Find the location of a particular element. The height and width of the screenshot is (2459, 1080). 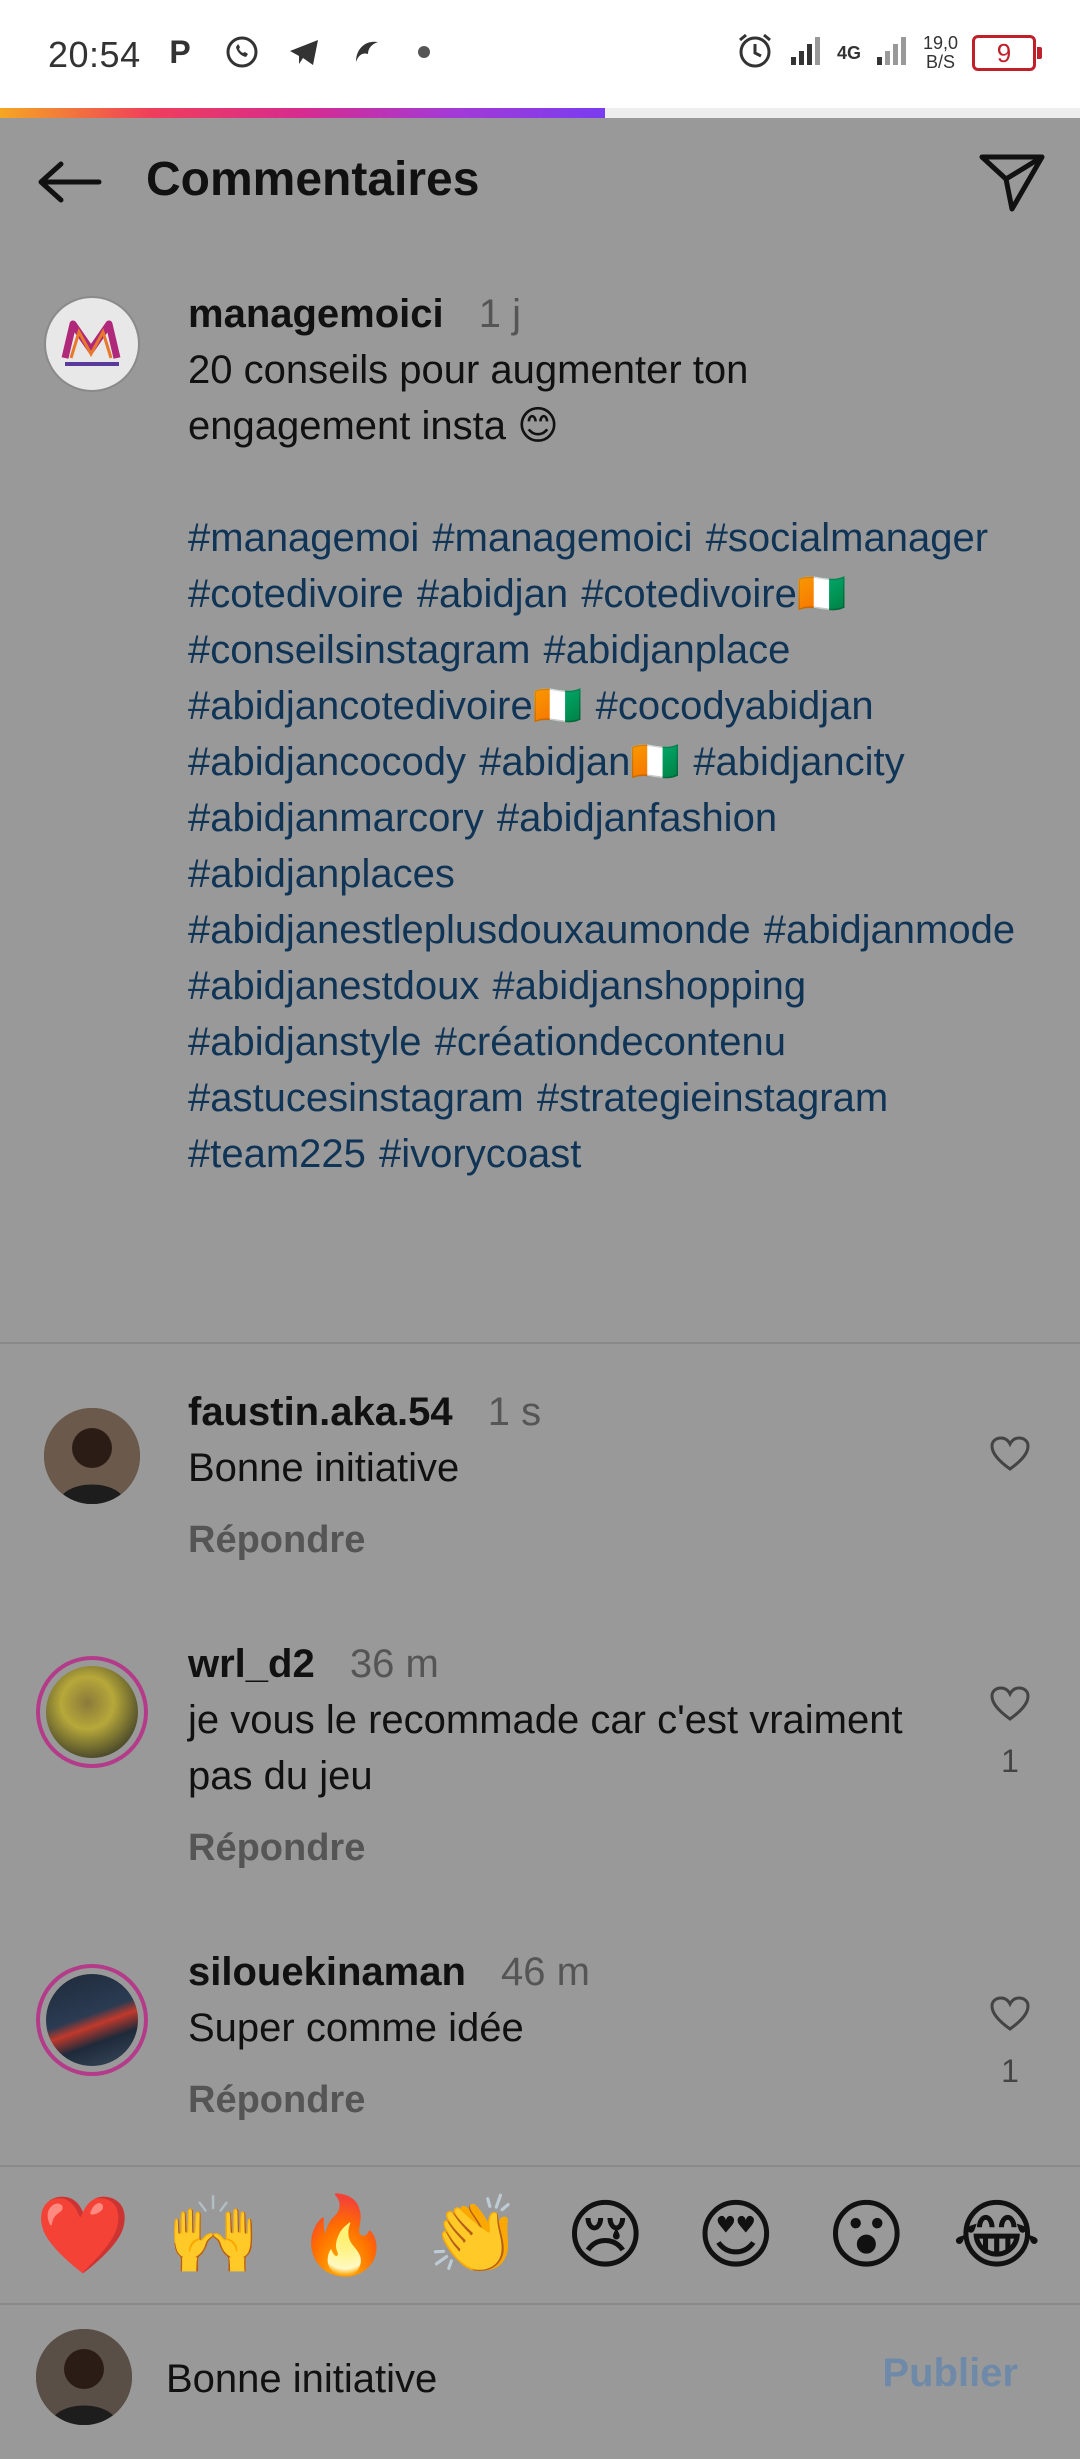

hashtag-link: #managemoici is located at coordinates (562, 538).